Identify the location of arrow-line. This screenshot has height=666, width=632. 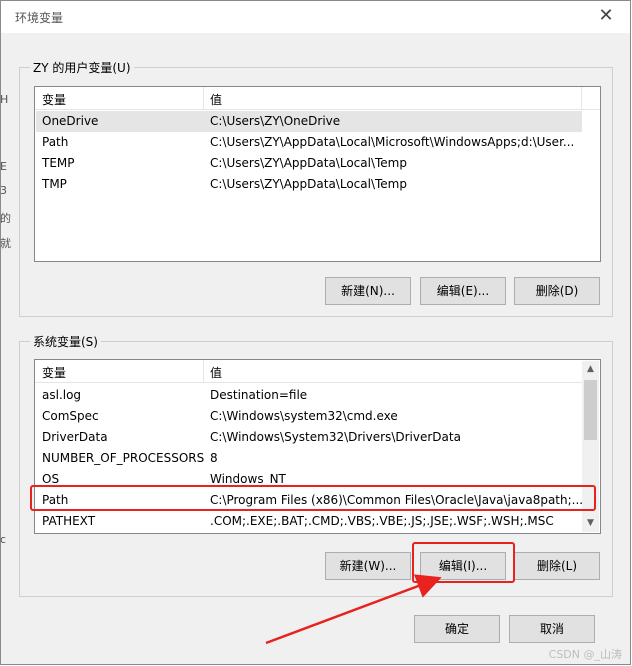
(353, 609).